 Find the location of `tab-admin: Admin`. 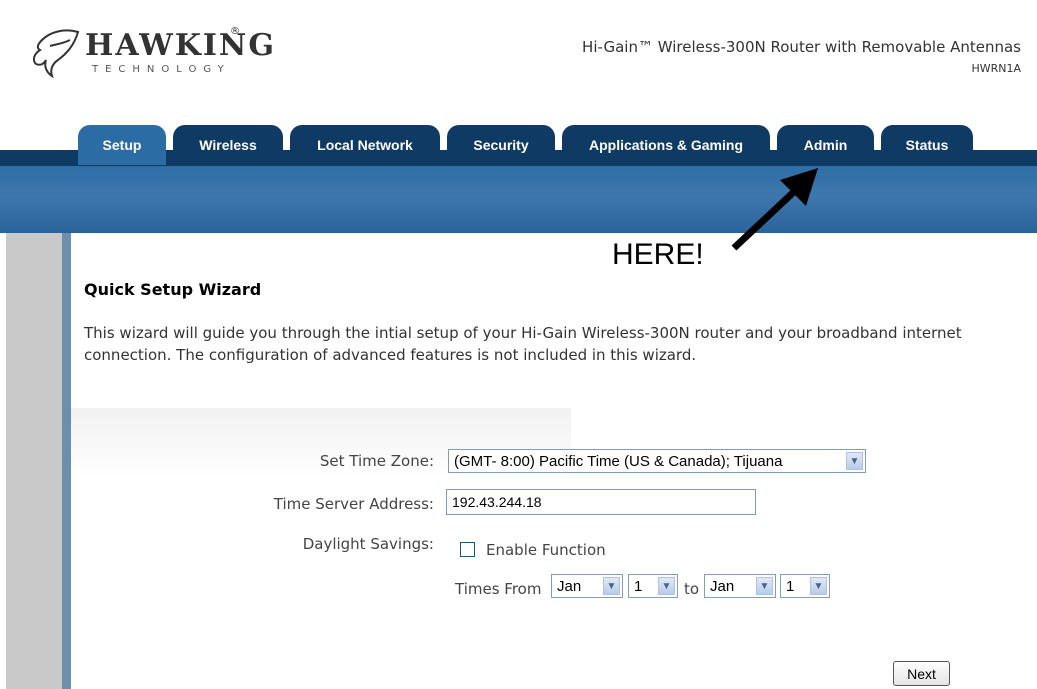

tab-admin: Admin is located at coordinates (825, 145).